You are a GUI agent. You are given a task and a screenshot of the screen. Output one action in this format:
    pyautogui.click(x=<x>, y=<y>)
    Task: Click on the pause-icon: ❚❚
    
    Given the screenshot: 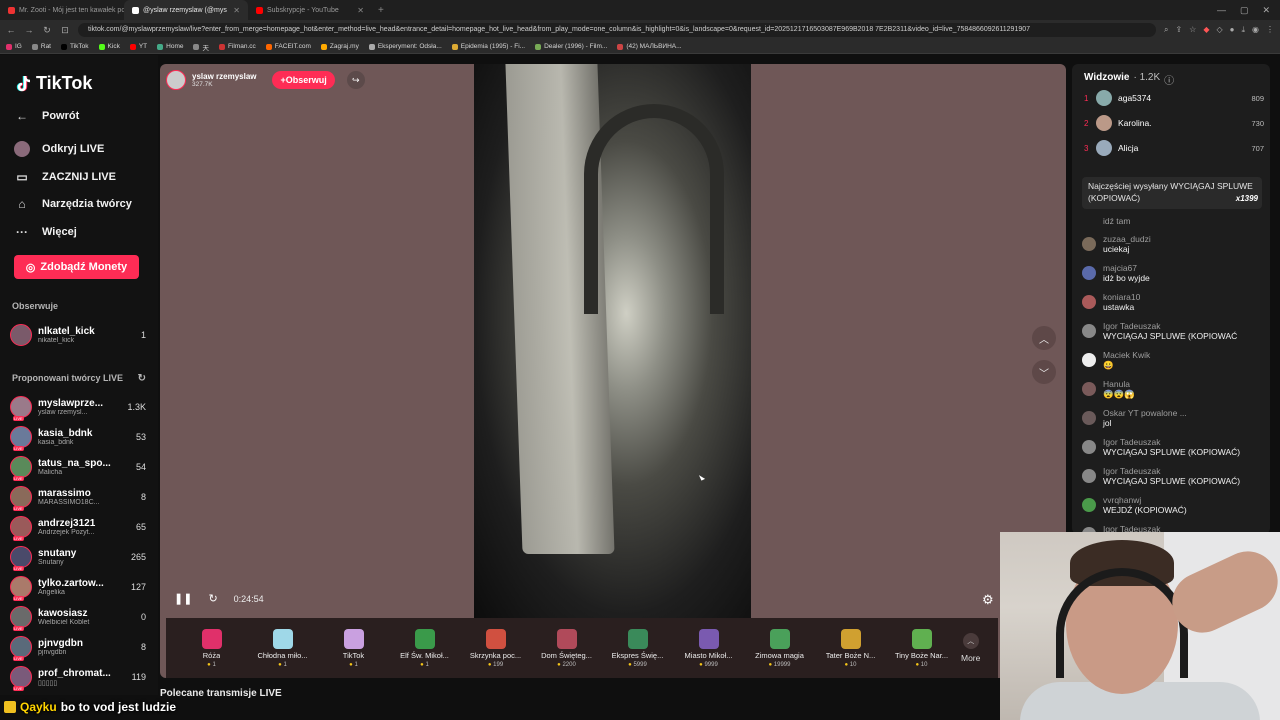 What is the action you would take?
    pyautogui.click(x=183, y=598)
    